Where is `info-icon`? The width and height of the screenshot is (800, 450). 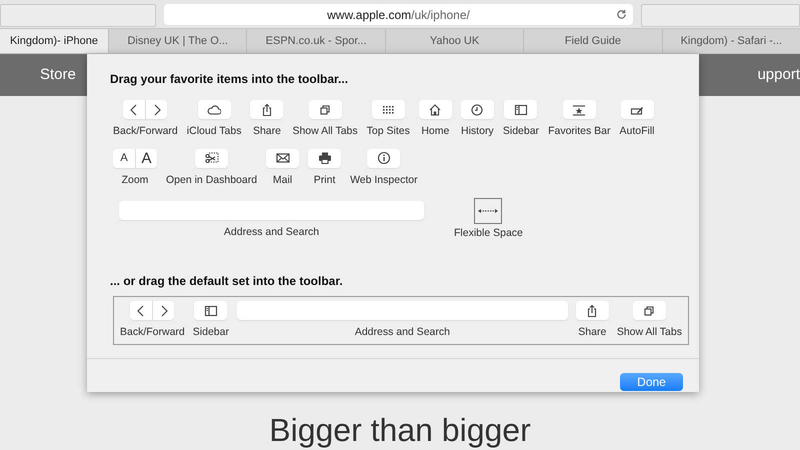
info-icon is located at coordinates (383, 158).